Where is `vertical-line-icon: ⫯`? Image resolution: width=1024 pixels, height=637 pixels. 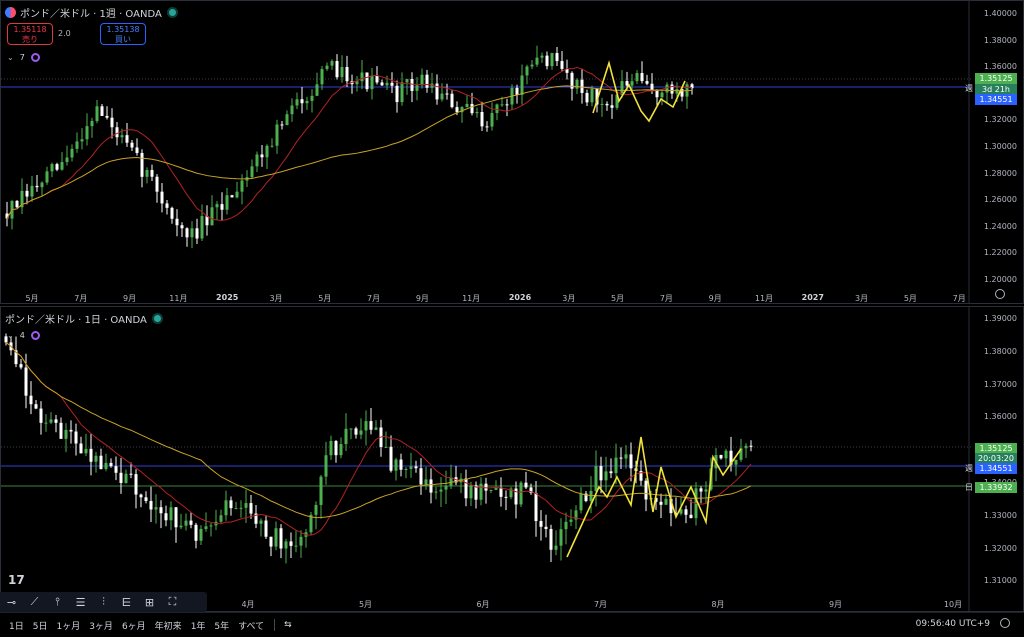
vertical-line-icon: ⫯ is located at coordinates (57, 602).